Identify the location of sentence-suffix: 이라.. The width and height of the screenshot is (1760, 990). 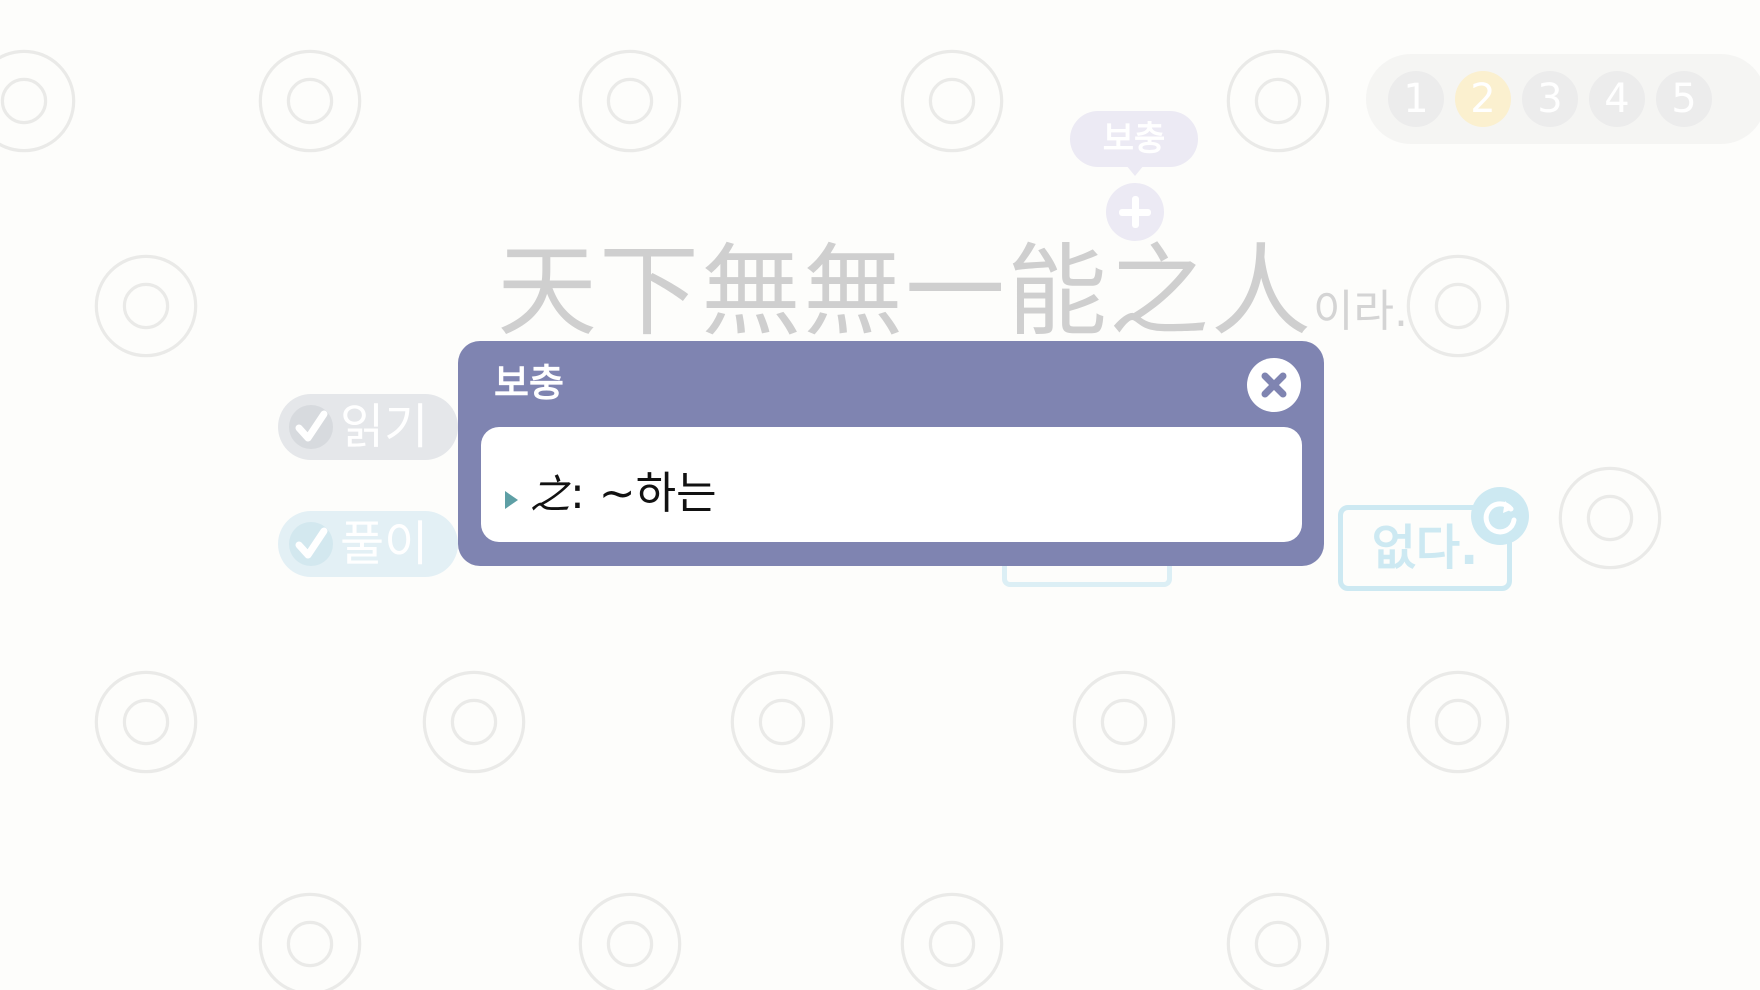
(1360, 311).